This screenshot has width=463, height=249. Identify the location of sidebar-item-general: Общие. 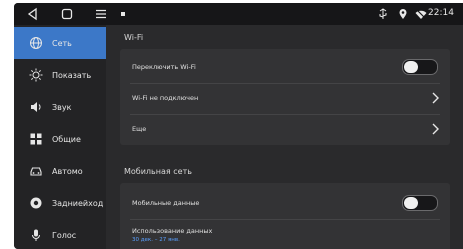
(60, 139).